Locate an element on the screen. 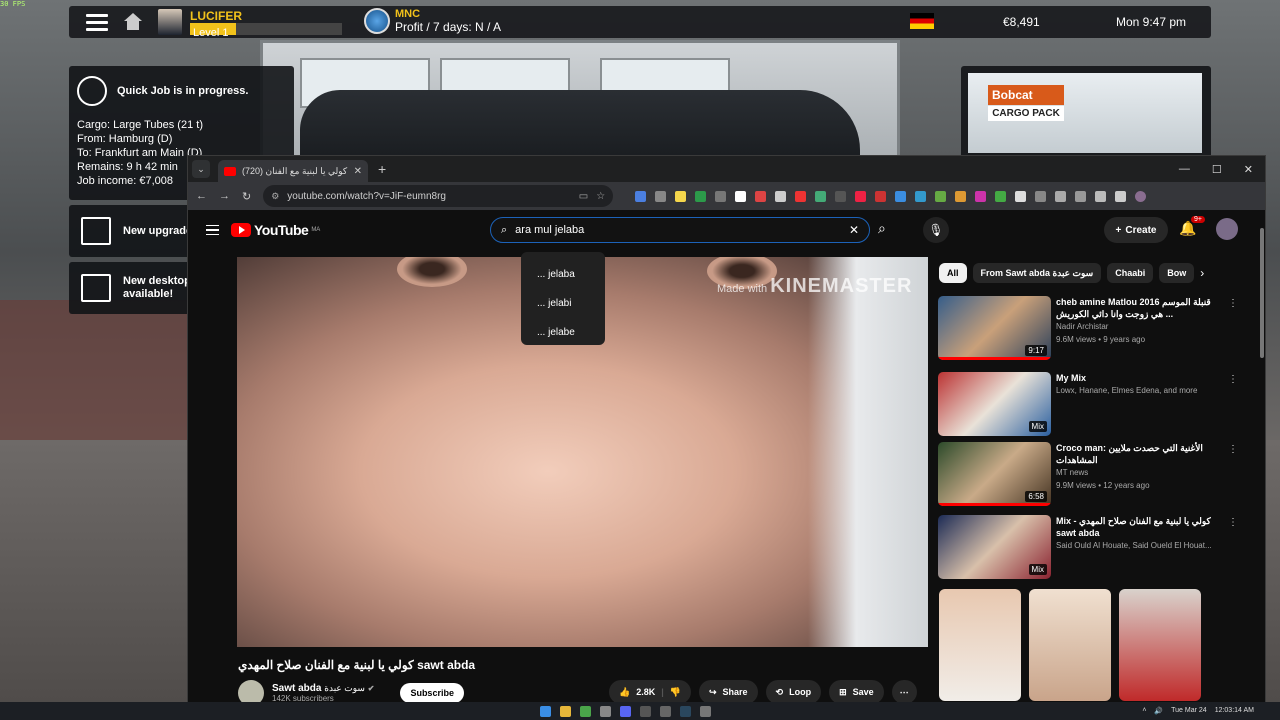 The width and height of the screenshot is (1280, 720). loop-button: ⟲ Loop is located at coordinates (793, 692).